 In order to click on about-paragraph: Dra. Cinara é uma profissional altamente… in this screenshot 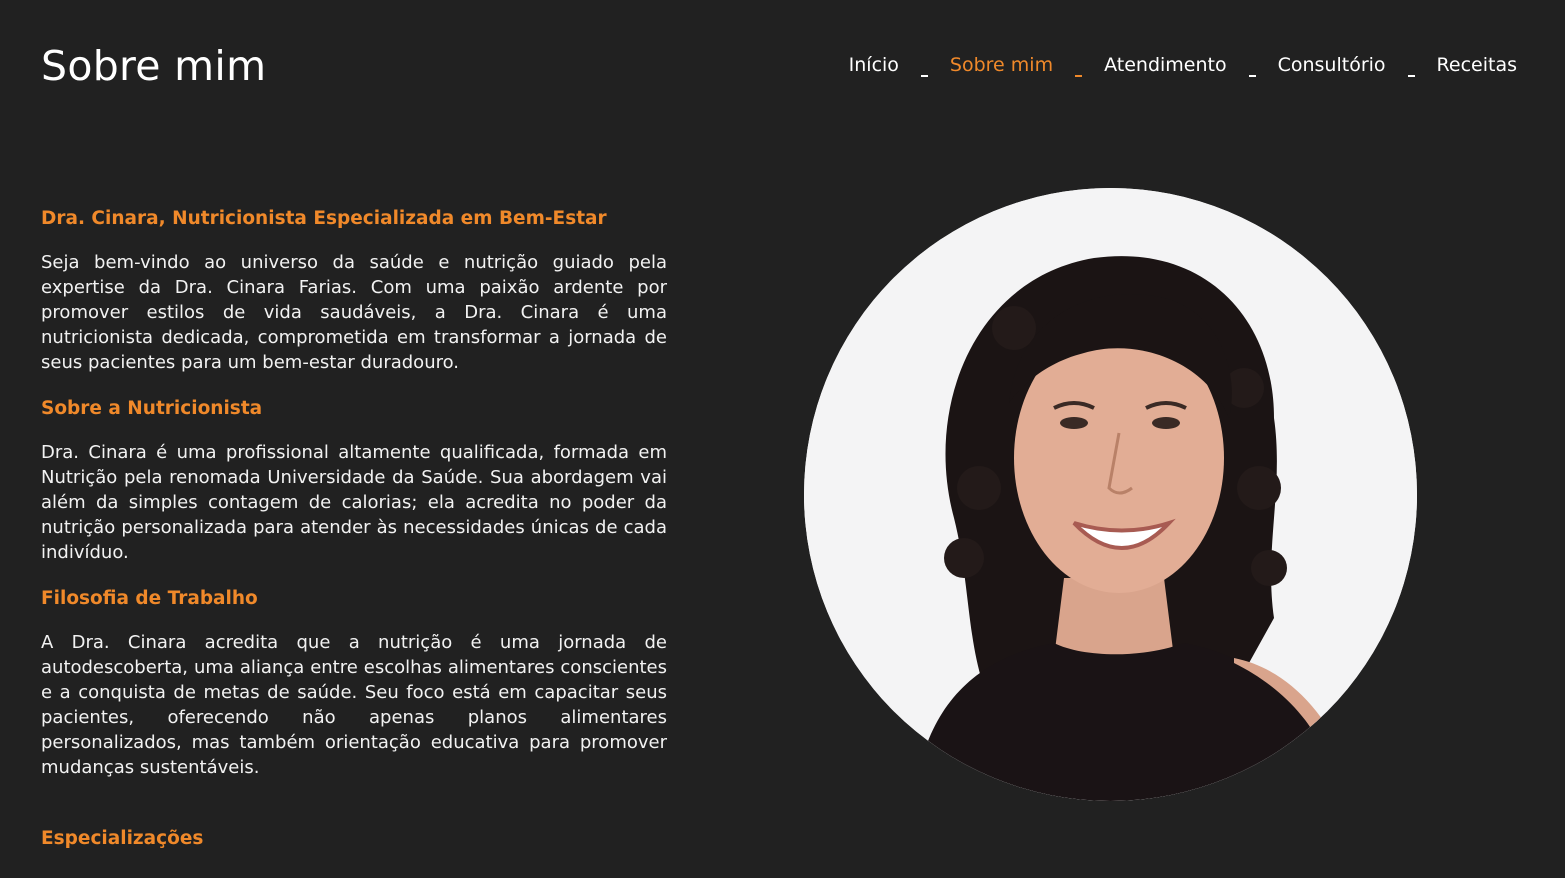, I will do `click(354, 502)`.